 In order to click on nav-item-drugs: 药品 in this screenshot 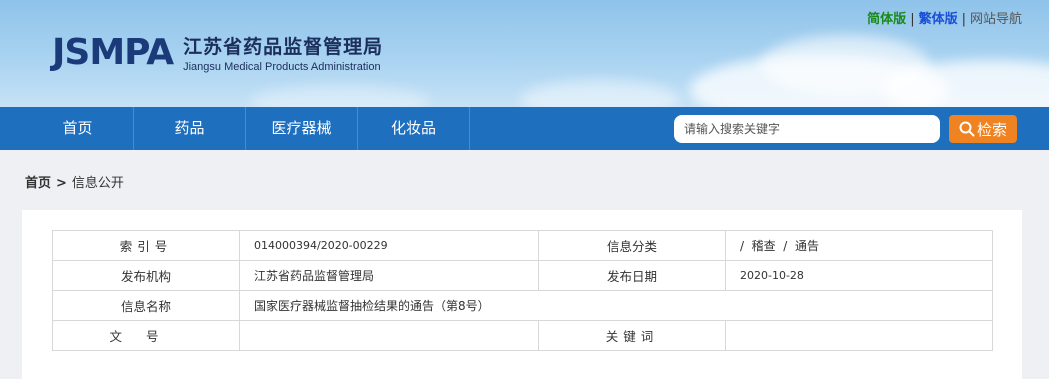, I will do `click(190, 128)`.